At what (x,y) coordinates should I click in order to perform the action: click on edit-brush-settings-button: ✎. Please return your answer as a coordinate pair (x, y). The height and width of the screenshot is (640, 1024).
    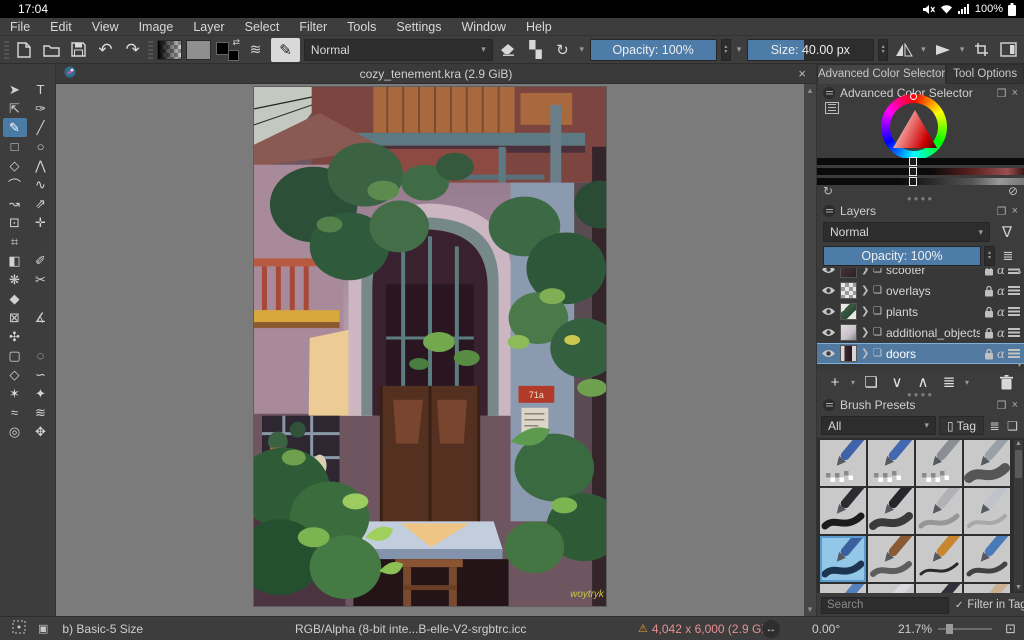
    Looking at the image, I should click on (285, 49).